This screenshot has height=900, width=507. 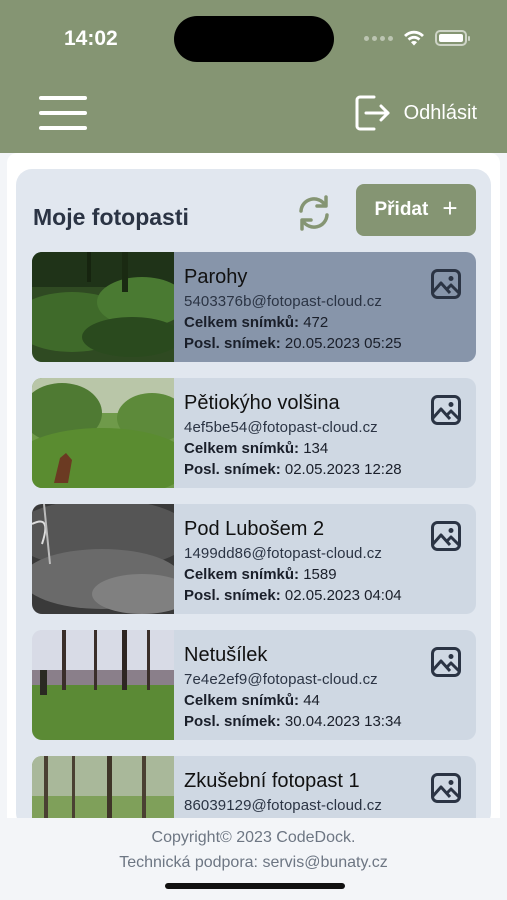 What do you see at coordinates (226, 655) in the screenshot?
I see `camera-name: Netušílek` at bounding box center [226, 655].